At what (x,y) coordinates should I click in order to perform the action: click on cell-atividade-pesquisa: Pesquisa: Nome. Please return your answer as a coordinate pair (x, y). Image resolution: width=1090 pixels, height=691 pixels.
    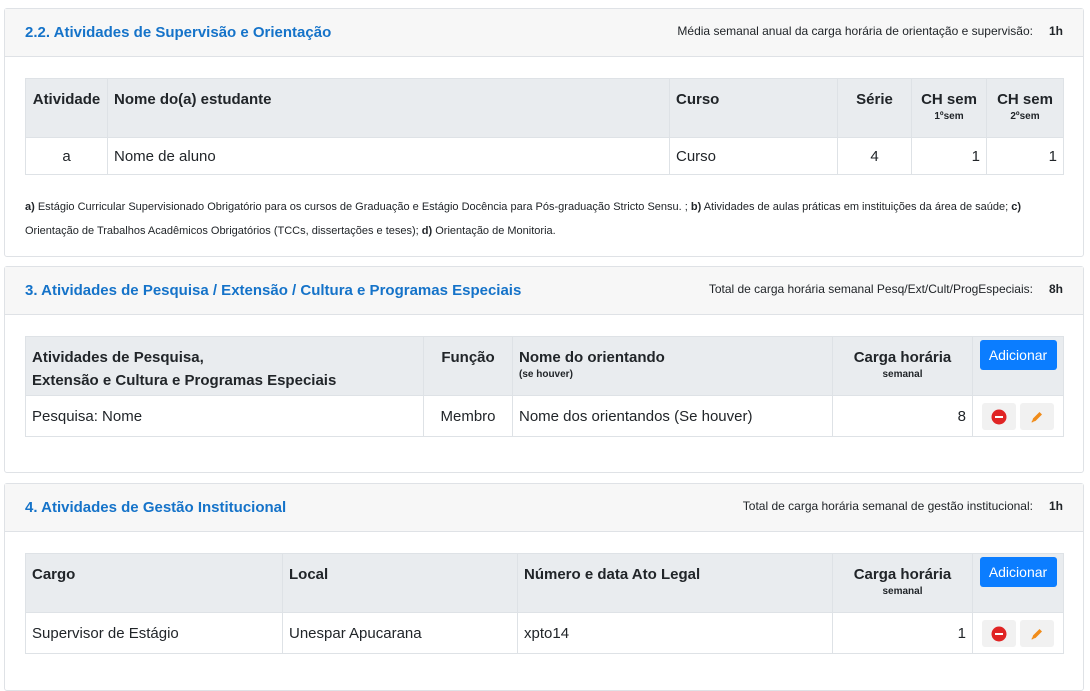
    Looking at the image, I should click on (224, 416).